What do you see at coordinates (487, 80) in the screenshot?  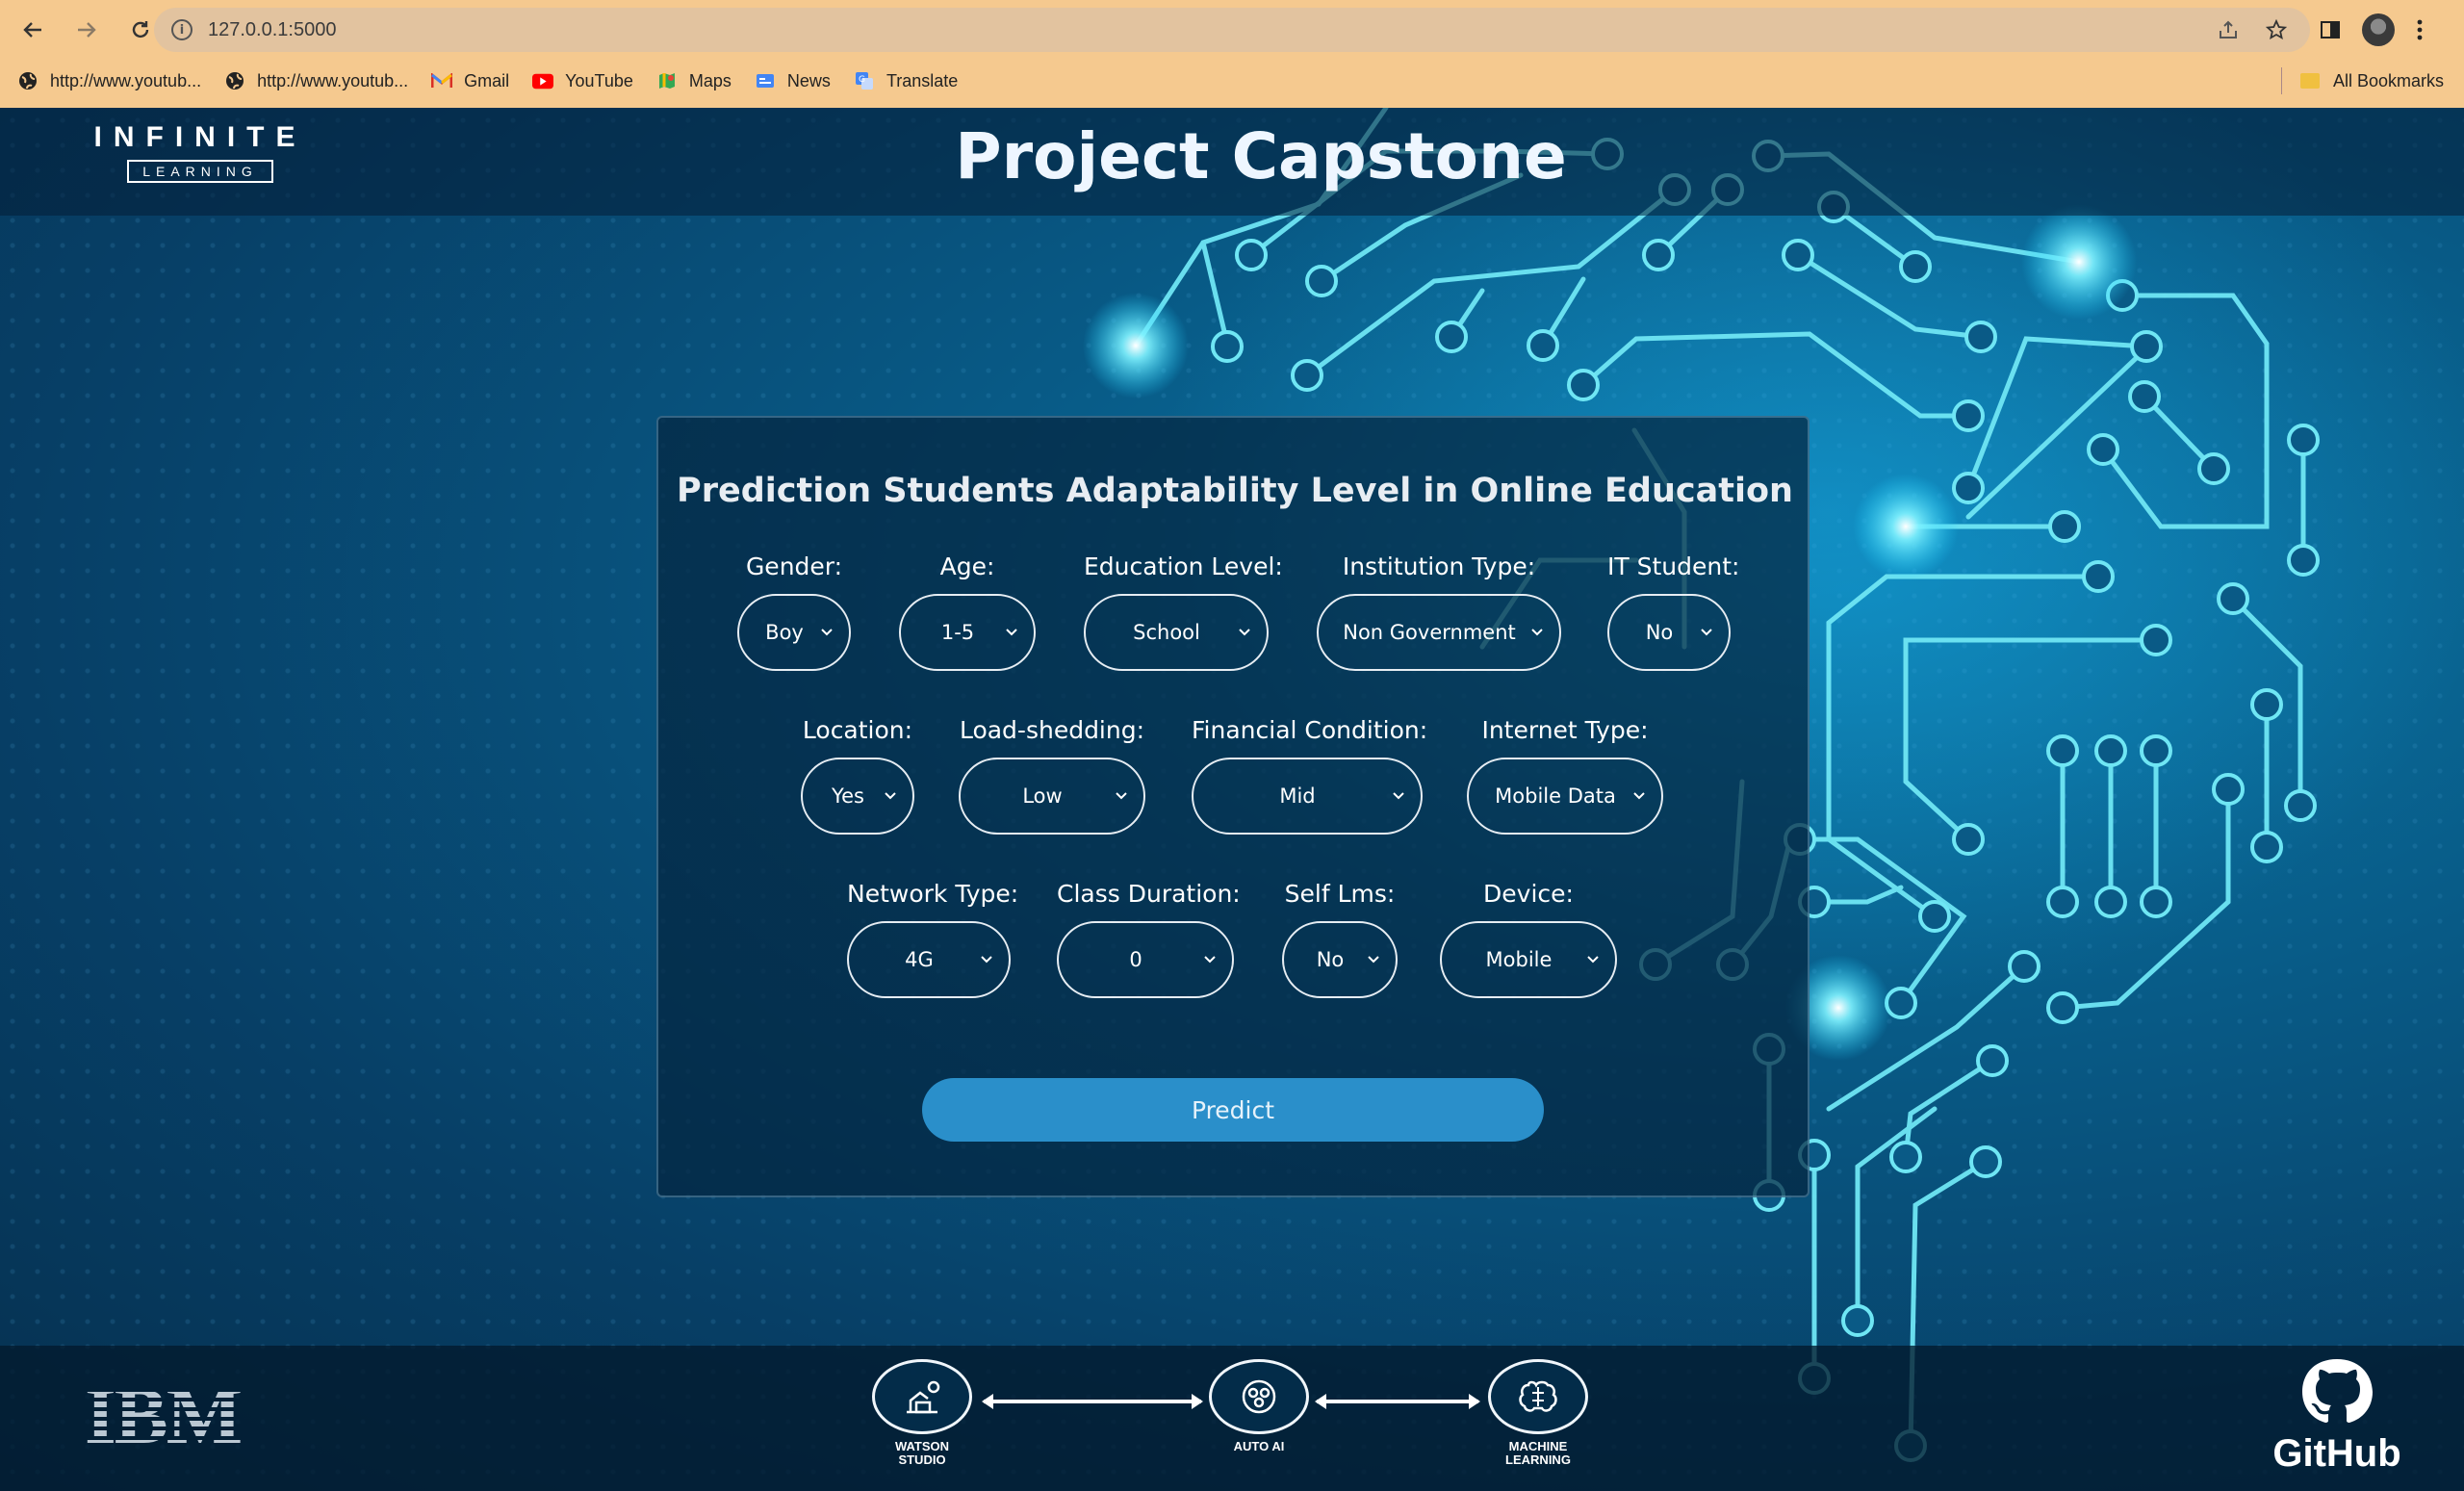 I see `bookmark-label: Gmail` at bounding box center [487, 80].